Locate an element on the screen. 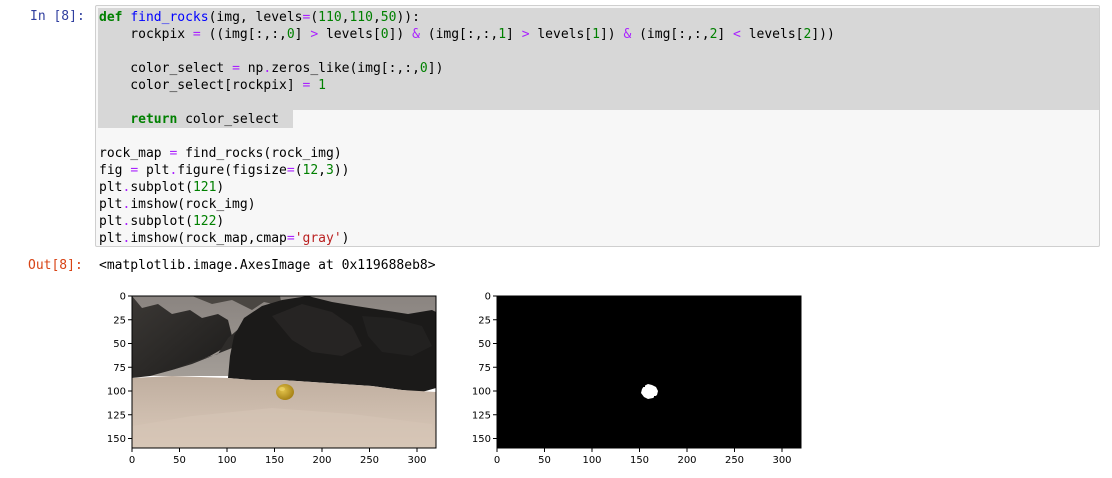 The width and height of the screenshot is (1112, 478). code-token: 121 is located at coordinates (204, 187).